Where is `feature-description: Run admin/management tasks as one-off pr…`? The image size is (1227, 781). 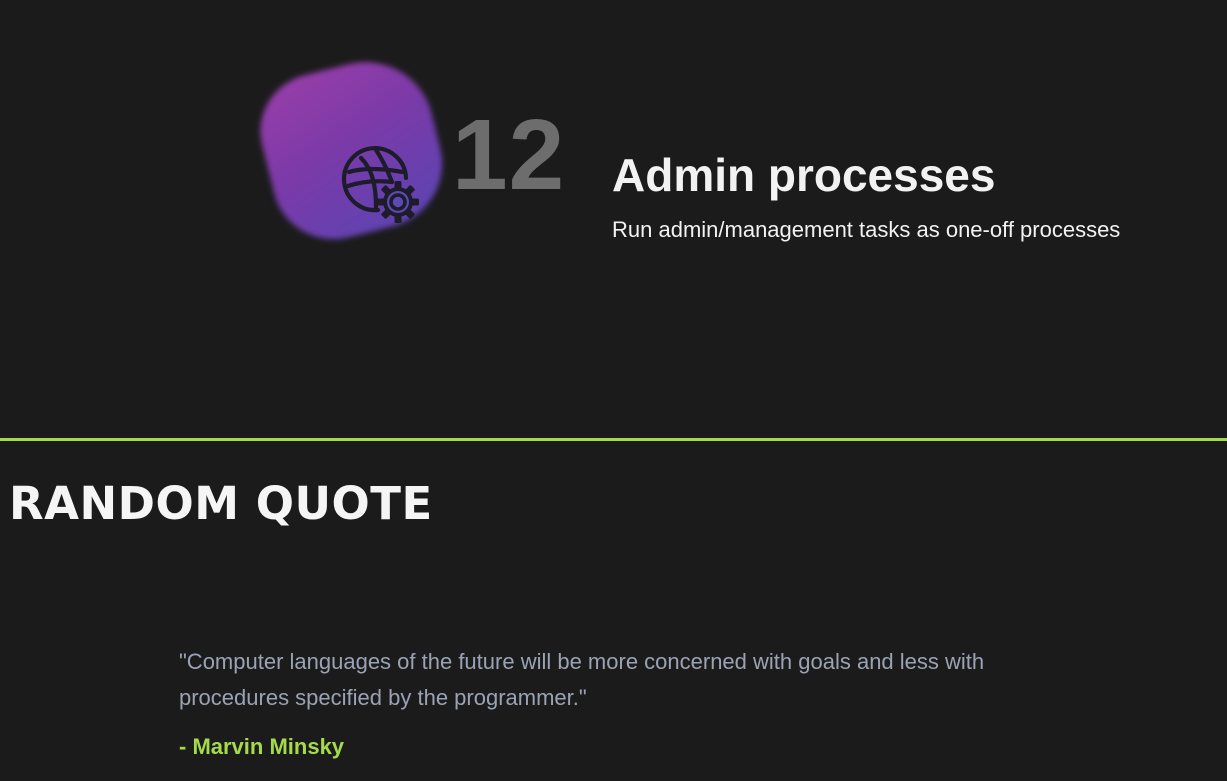
feature-description: Run admin/management tasks as one-off pr… is located at coordinates (866, 229).